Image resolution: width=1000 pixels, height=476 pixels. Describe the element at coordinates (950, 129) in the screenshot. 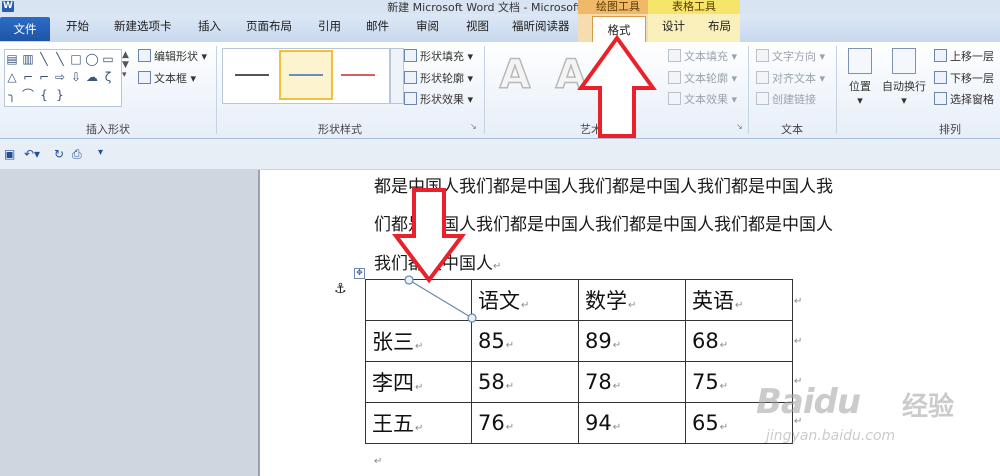

I see `group-label-arrange: 排列` at that location.